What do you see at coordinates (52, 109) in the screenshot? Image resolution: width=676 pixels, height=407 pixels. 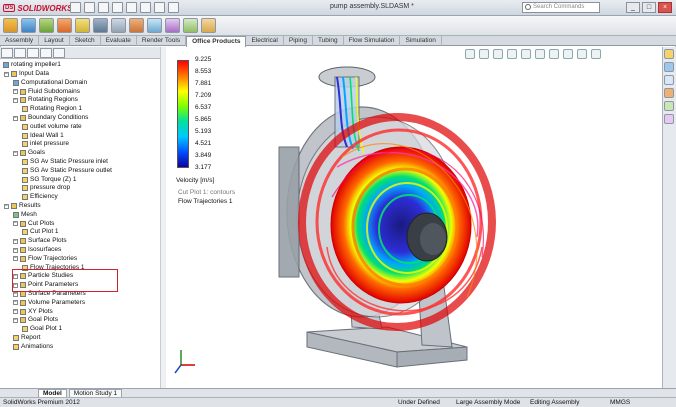 I see `tree-item-rotating-region-1: Rotating Region 1` at bounding box center [52, 109].